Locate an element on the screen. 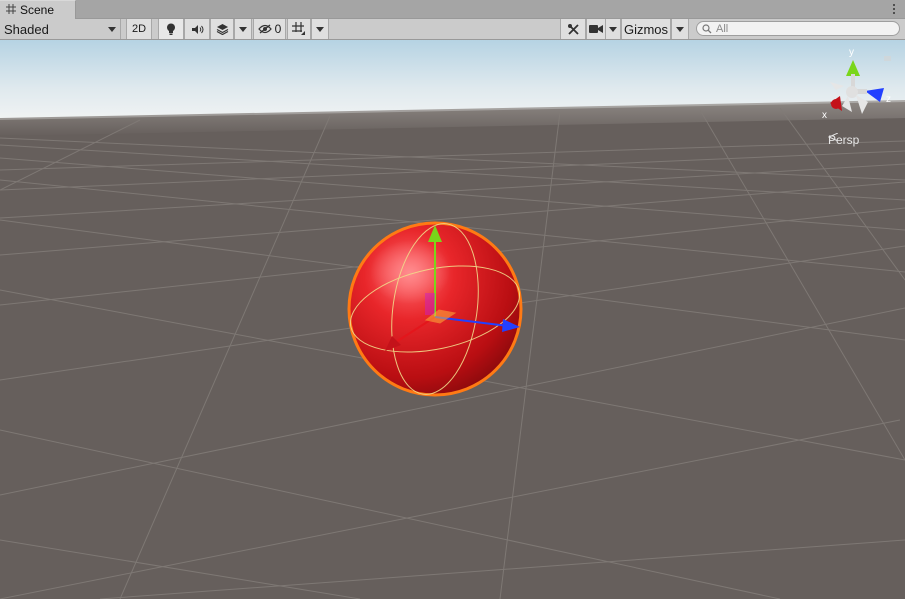 The height and width of the screenshot is (599, 905). hidden-objects-count: 0 is located at coordinates (278, 29).